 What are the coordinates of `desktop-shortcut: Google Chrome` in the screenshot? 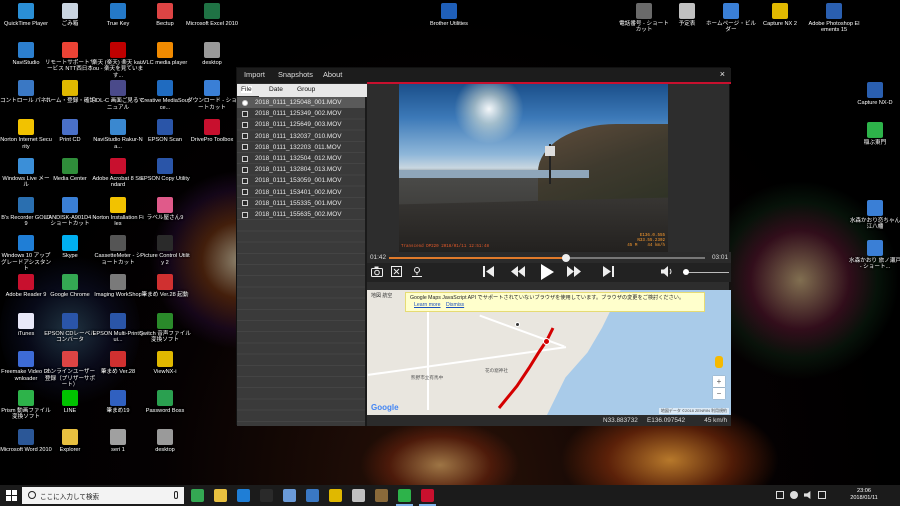 It's located at (70, 285).